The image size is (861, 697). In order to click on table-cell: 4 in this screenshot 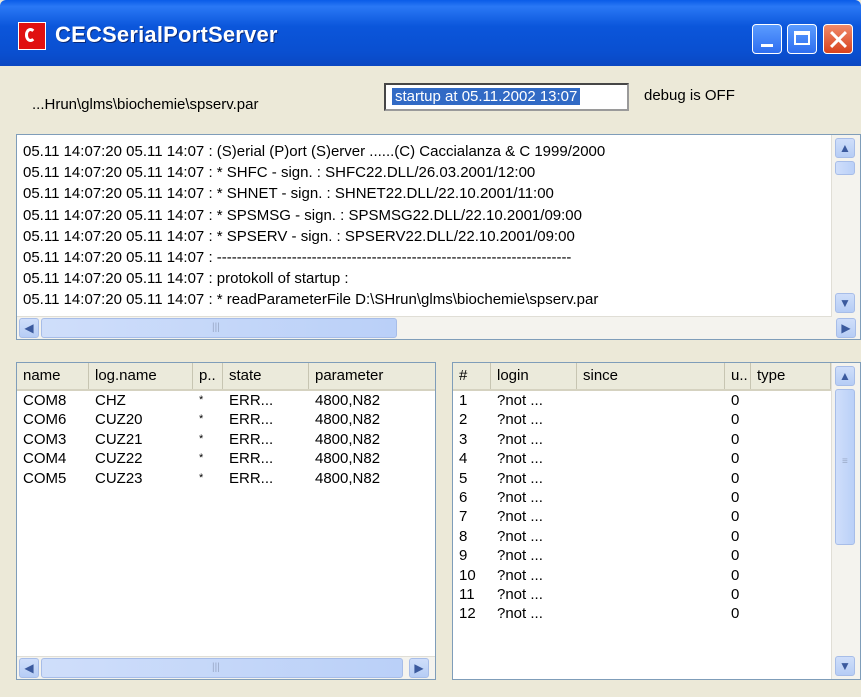, I will do `click(463, 459)`.